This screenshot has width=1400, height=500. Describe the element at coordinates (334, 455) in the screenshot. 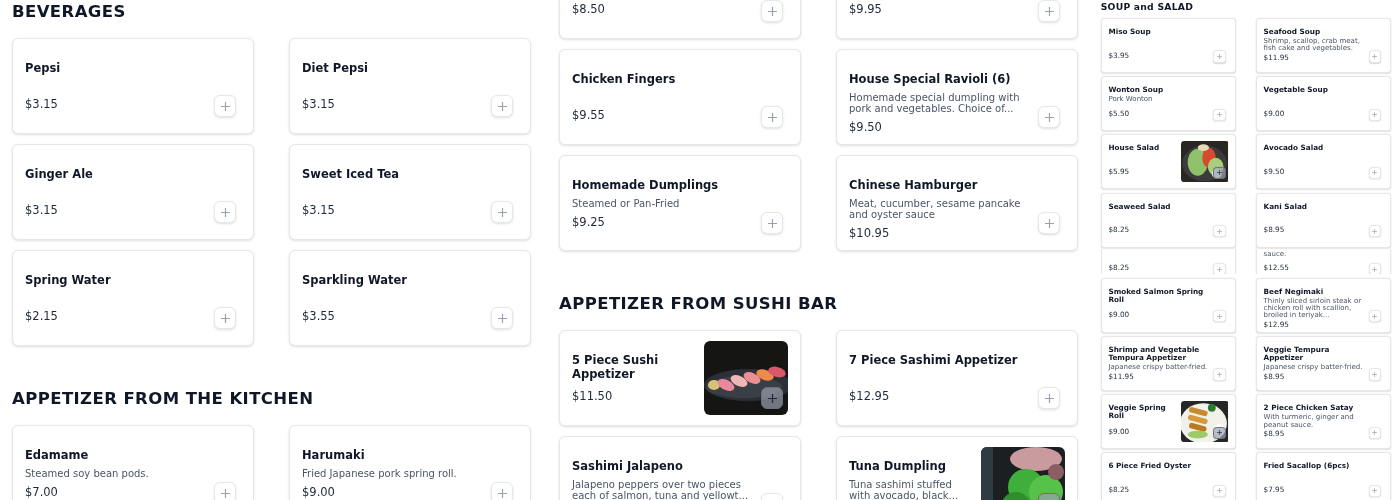

I see `item-name: Harumaki` at that location.